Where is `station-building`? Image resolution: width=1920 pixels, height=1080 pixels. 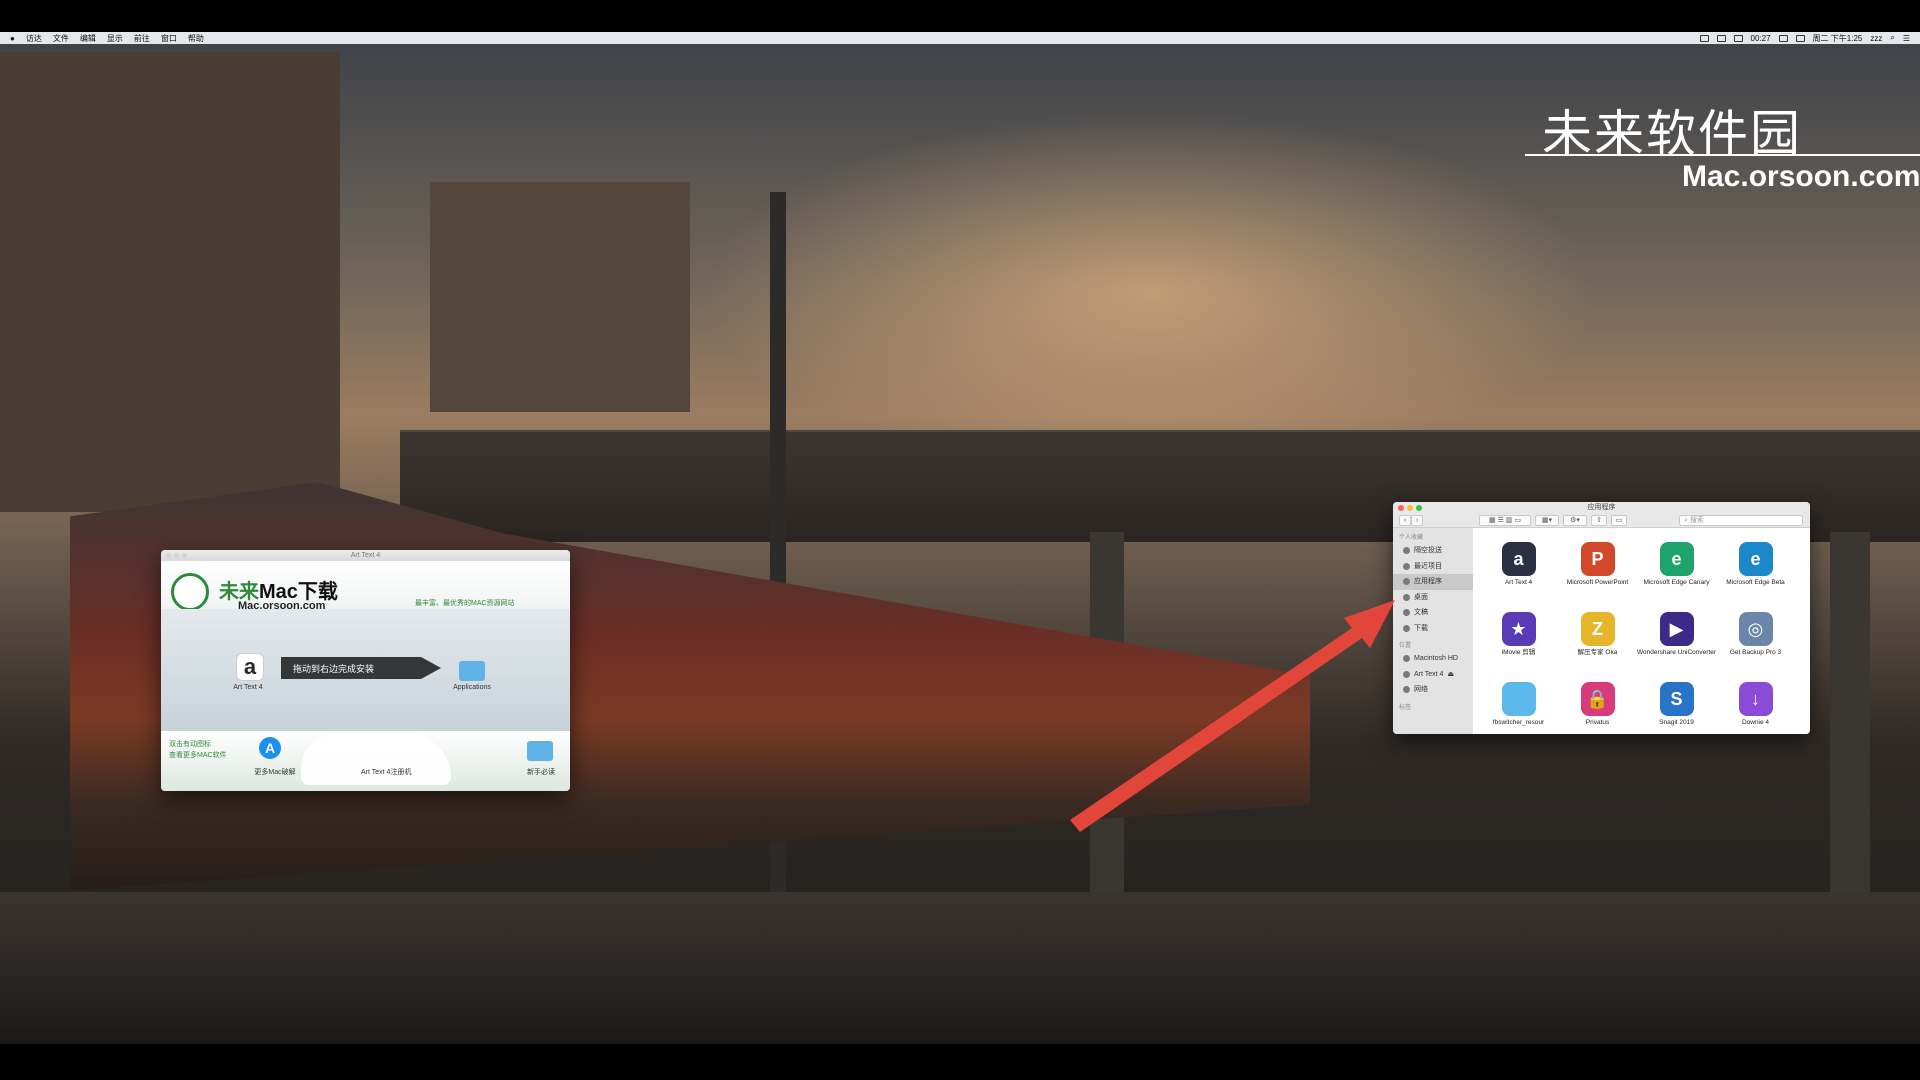 station-building is located at coordinates (560, 297).